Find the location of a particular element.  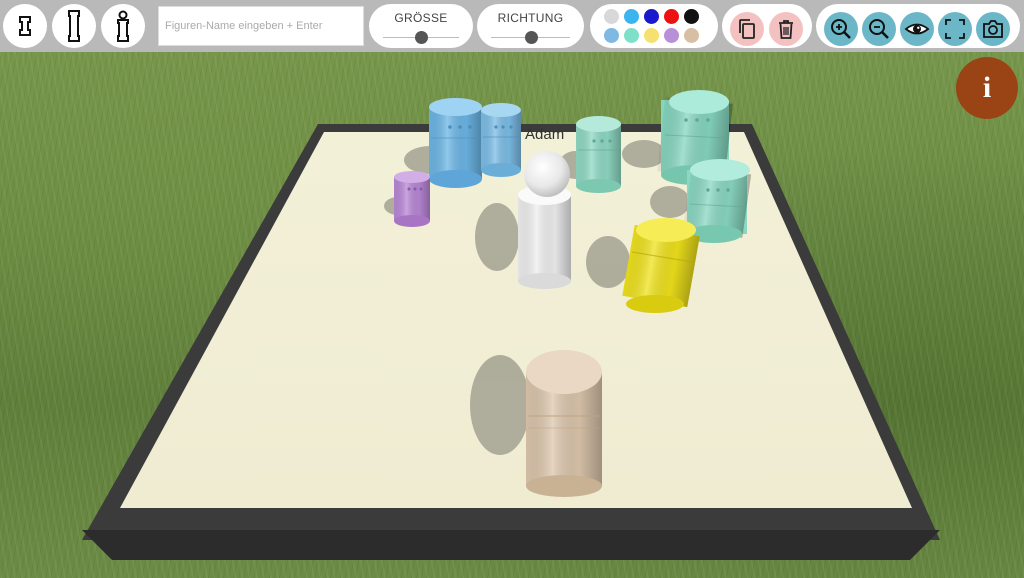

camera-icon is located at coordinates (993, 29).